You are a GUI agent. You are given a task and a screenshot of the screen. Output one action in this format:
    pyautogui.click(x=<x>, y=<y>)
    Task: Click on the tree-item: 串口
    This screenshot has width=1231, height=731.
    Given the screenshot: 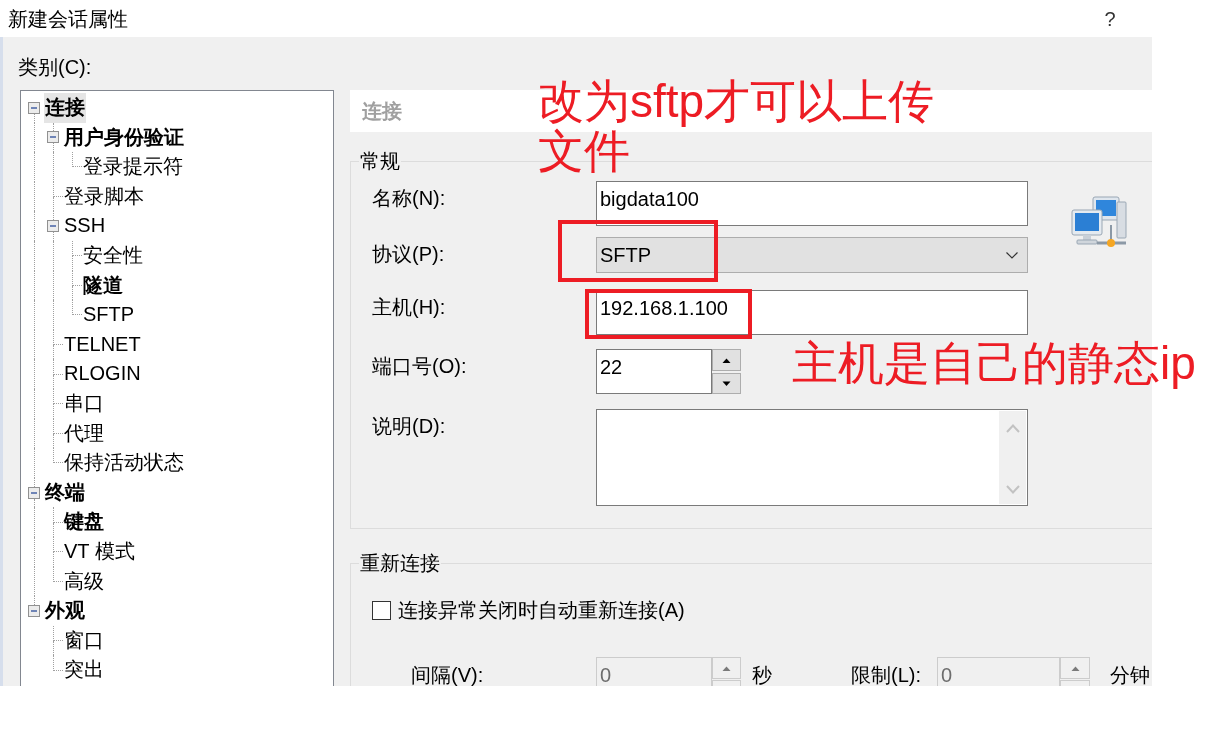 What is the action you would take?
    pyautogui.click(x=84, y=403)
    